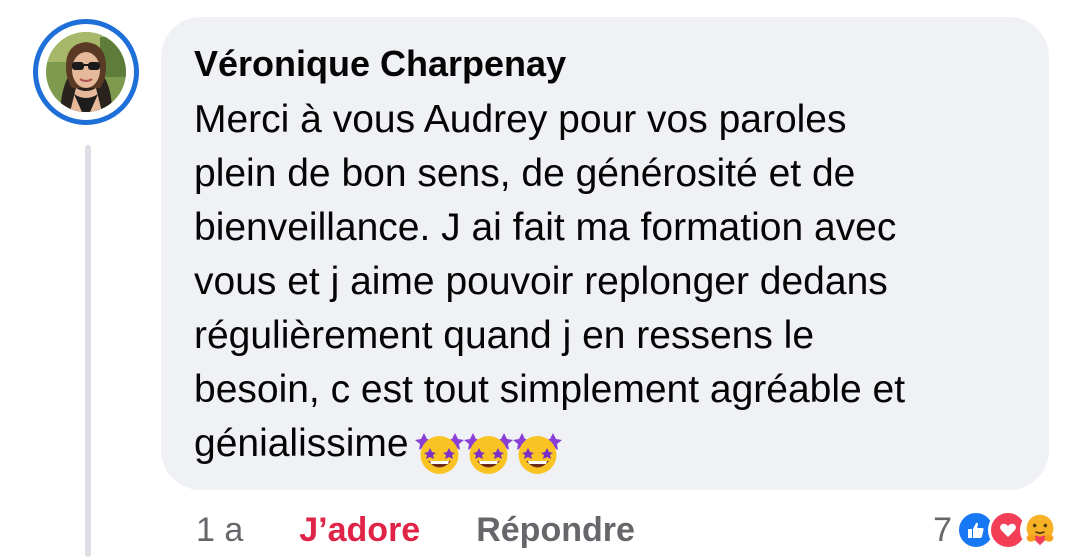 The width and height of the screenshot is (1080, 557). What do you see at coordinates (555, 530) in the screenshot?
I see `reply-button: Répondre` at bounding box center [555, 530].